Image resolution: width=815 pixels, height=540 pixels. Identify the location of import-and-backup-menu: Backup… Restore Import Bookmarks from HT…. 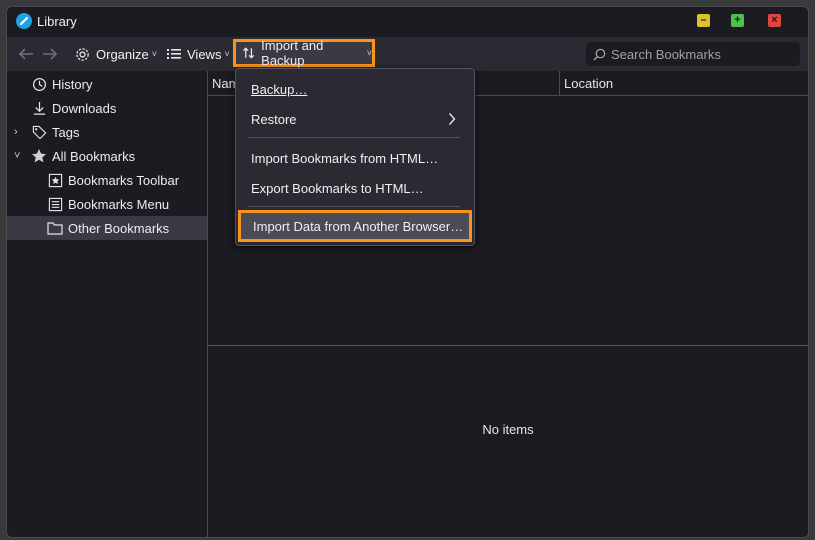
(355, 157).